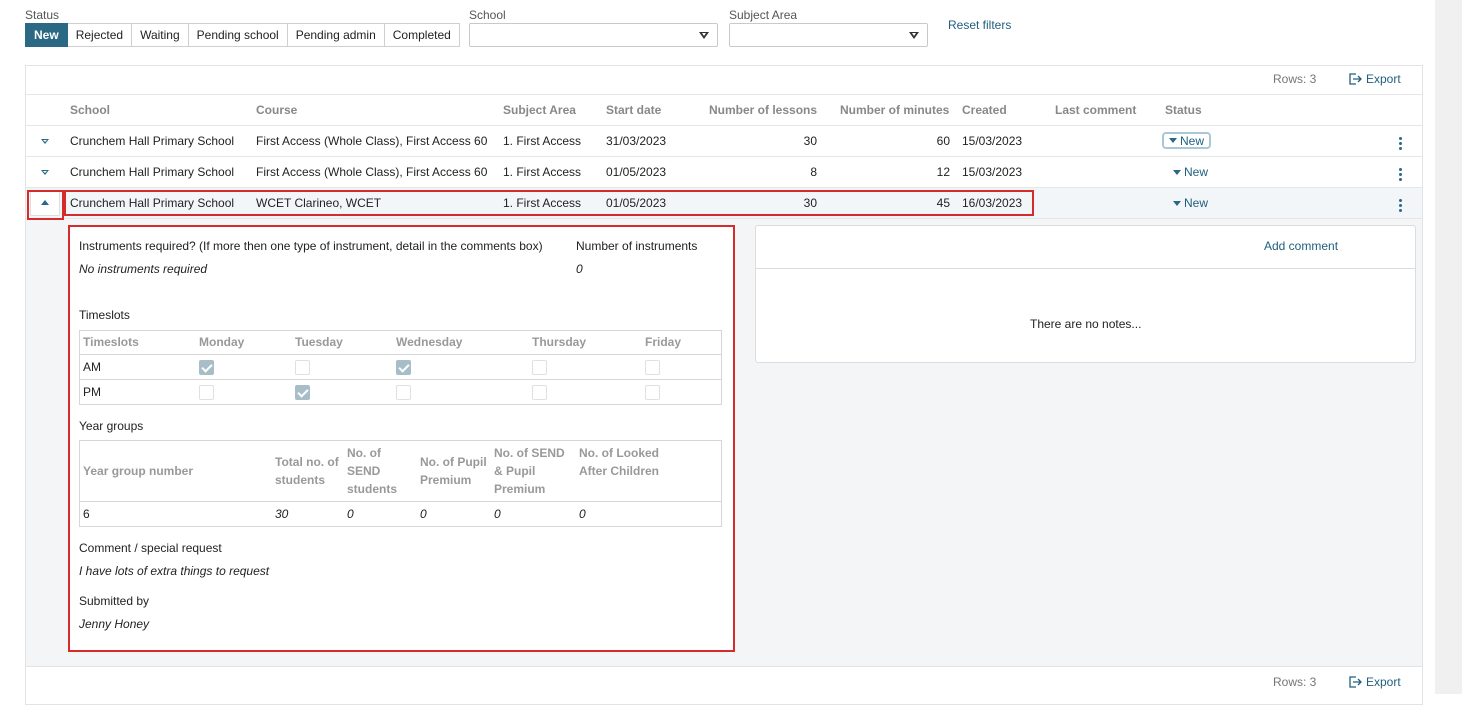  I want to click on status-option-waiting: Waiting, so click(160, 35).